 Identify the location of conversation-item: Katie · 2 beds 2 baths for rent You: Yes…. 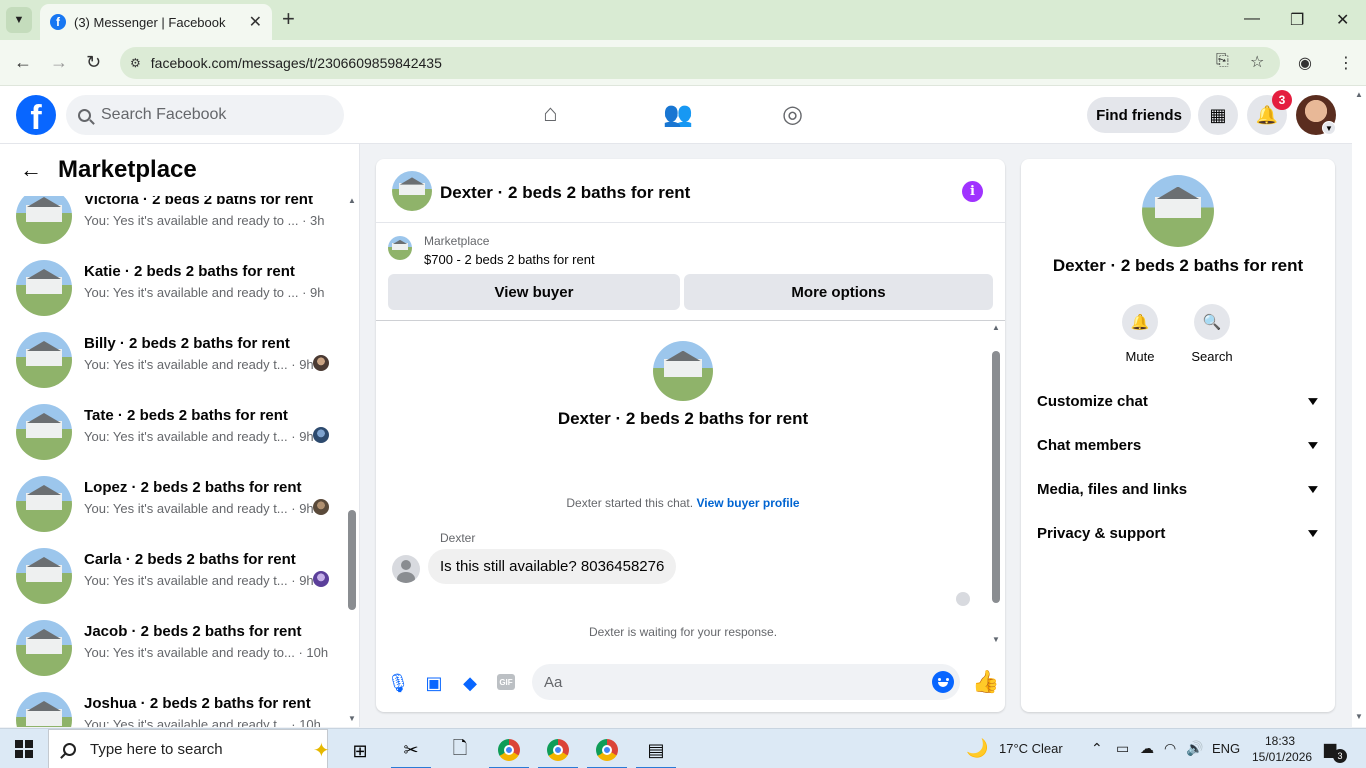
(172, 288).